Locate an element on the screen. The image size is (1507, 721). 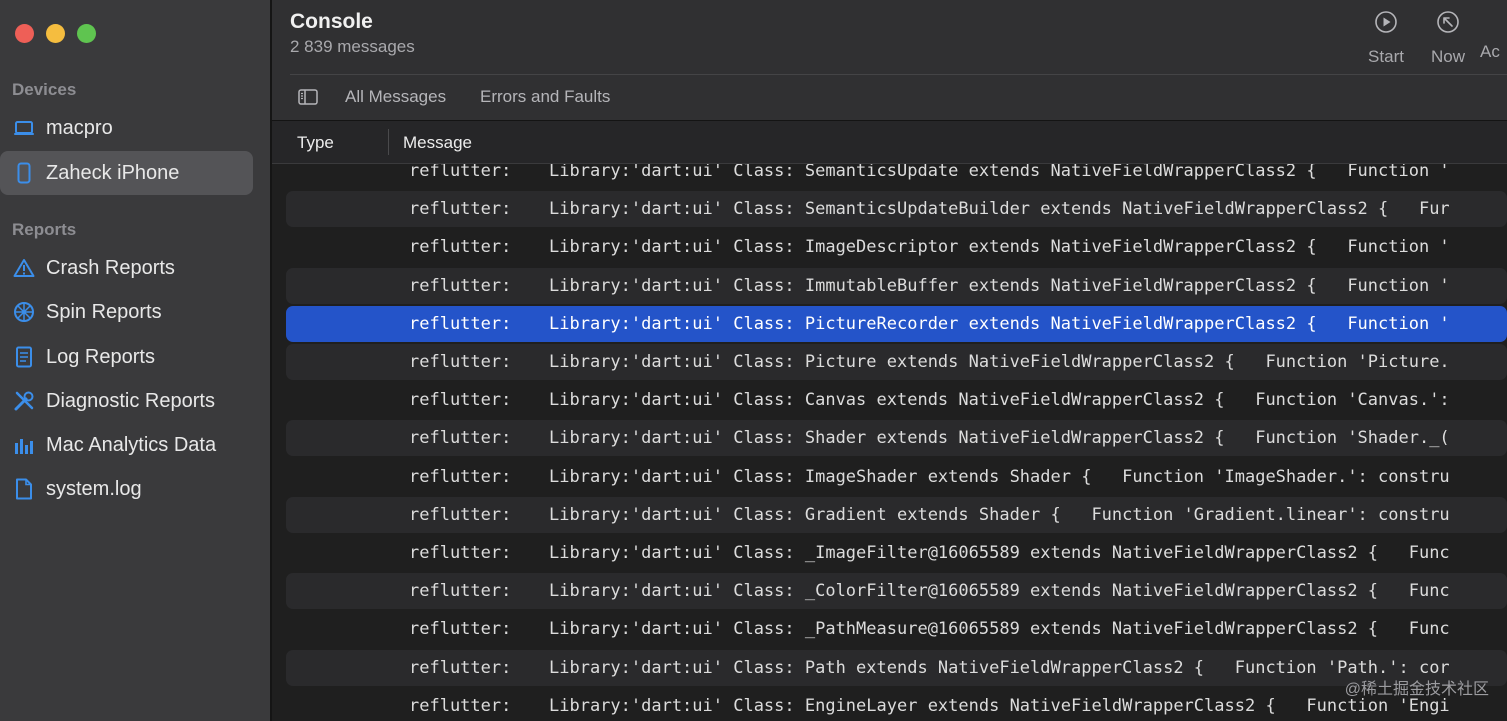
devices-section-header: Devices is located at coordinates (44, 89).